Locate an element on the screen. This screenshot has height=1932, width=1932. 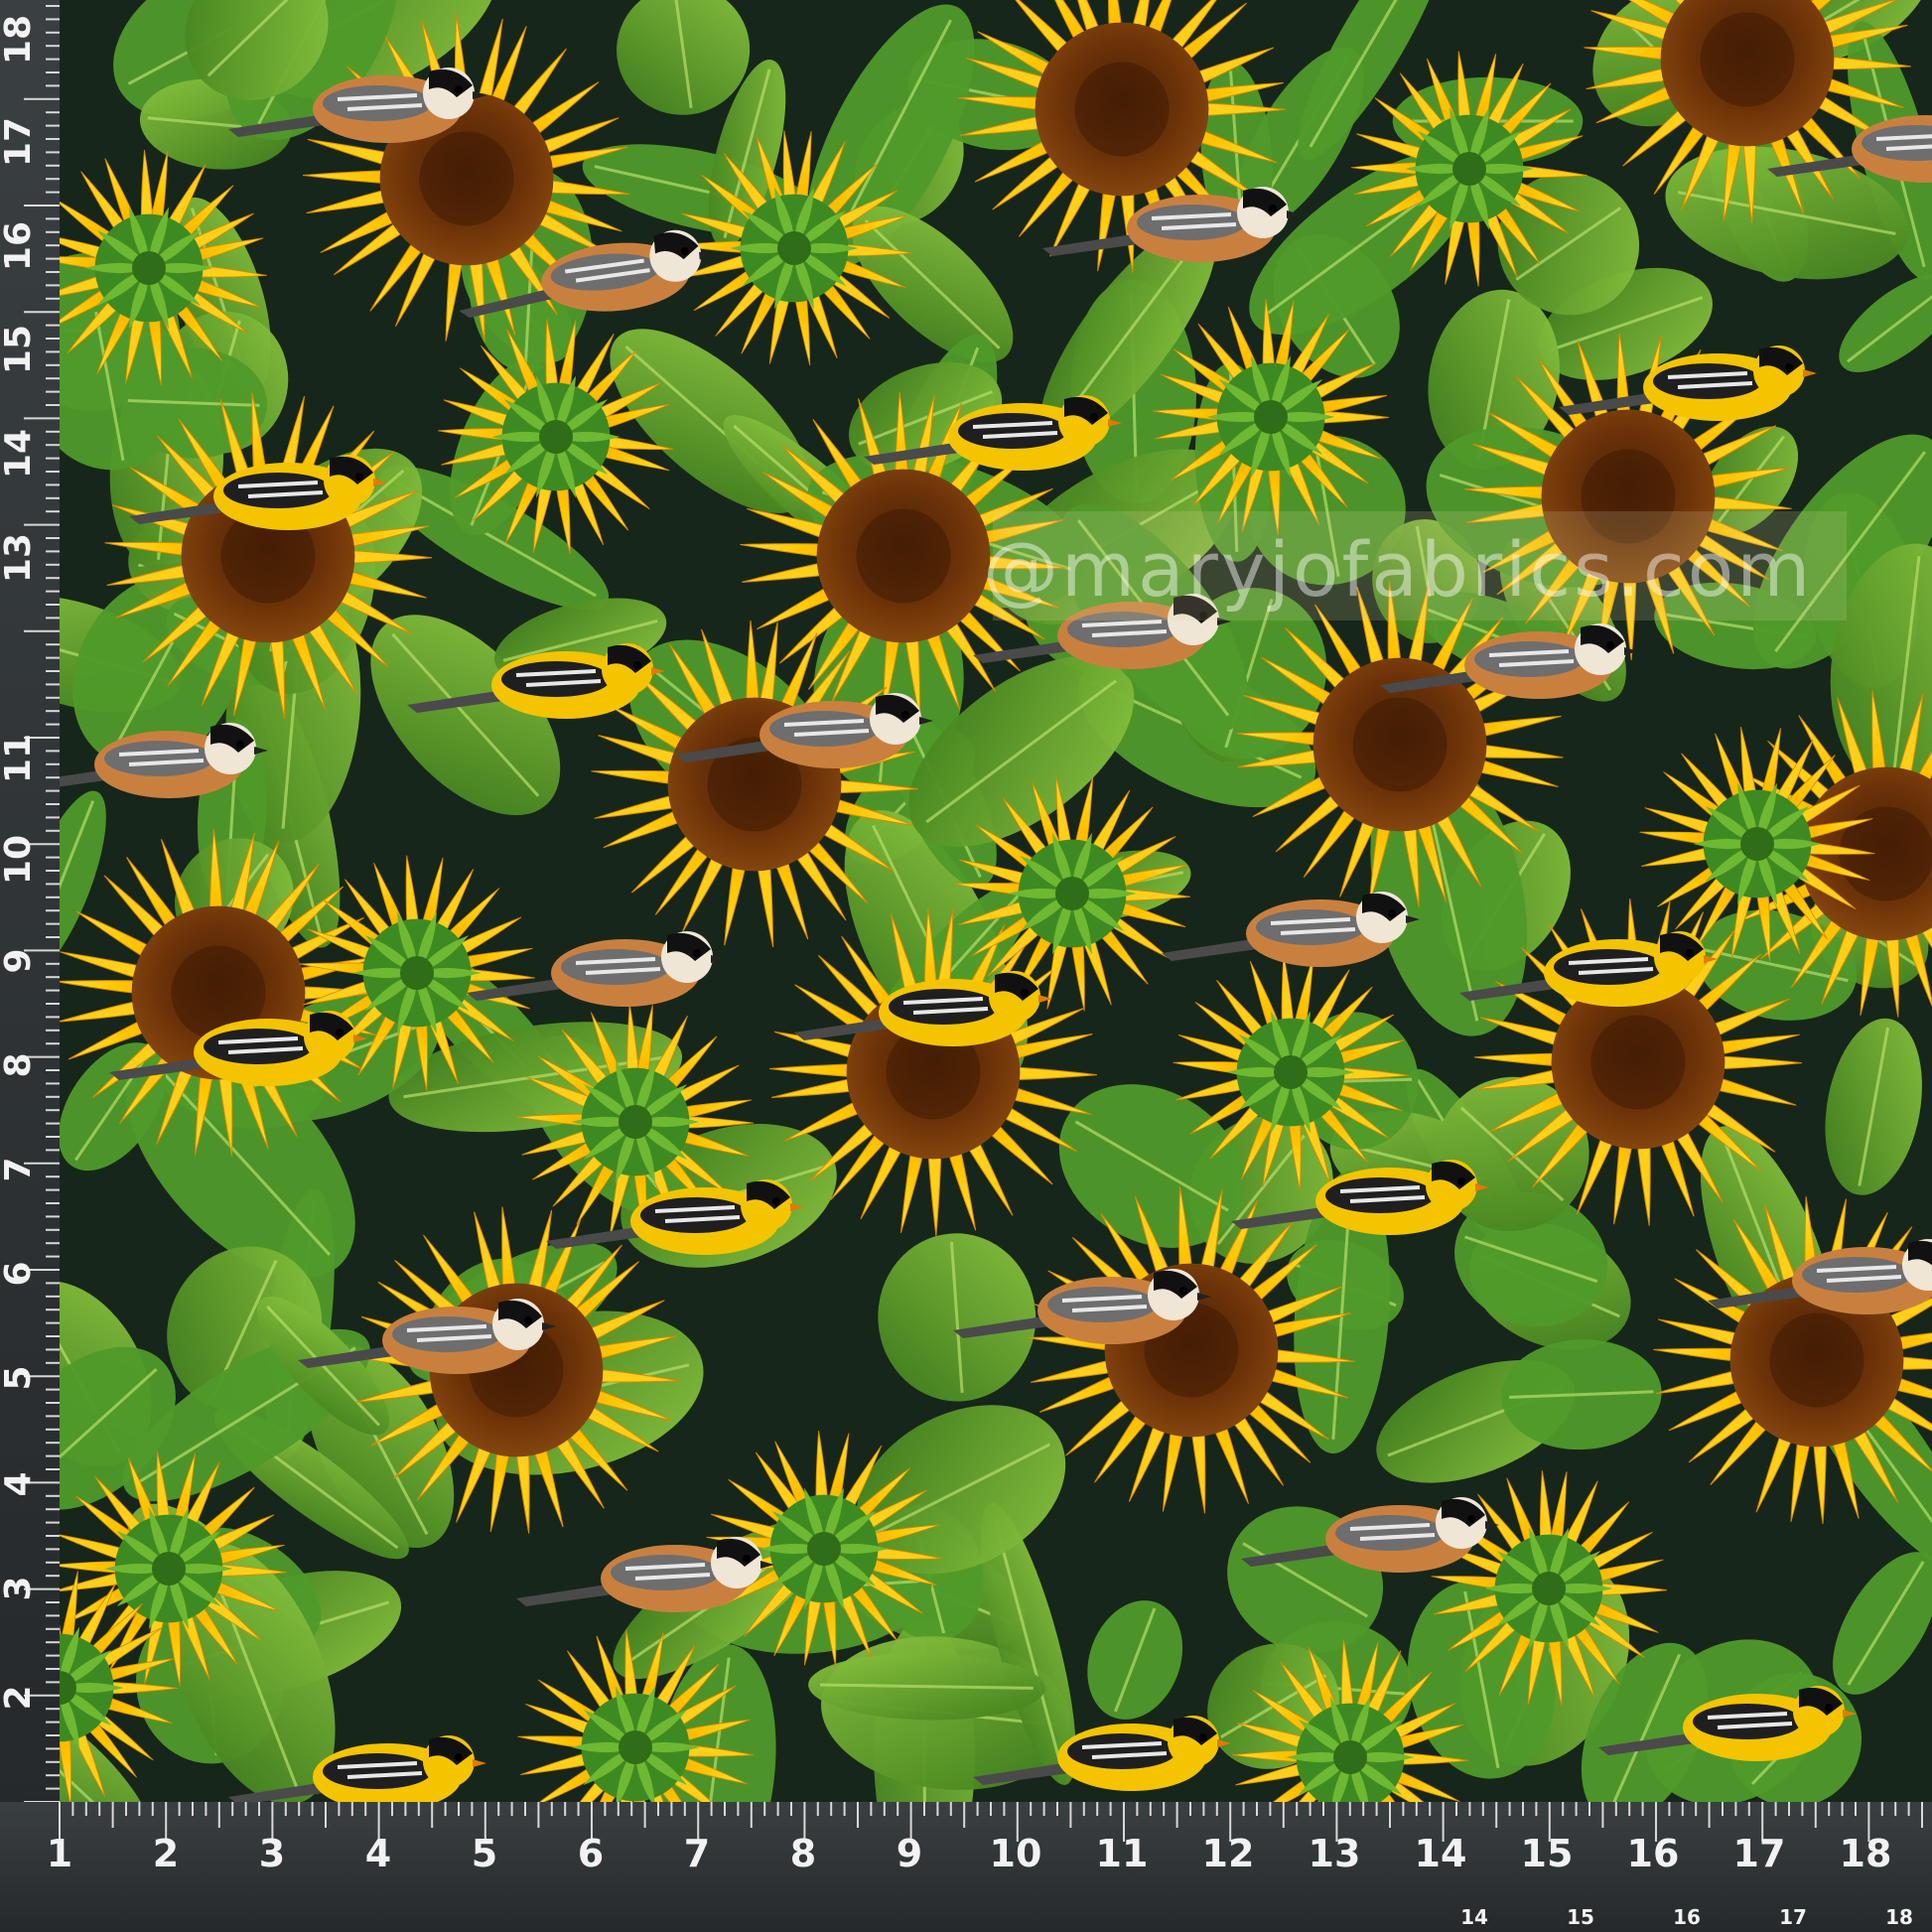
ruler-bottom-number: 17 is located at coordinates (1759, 1854).